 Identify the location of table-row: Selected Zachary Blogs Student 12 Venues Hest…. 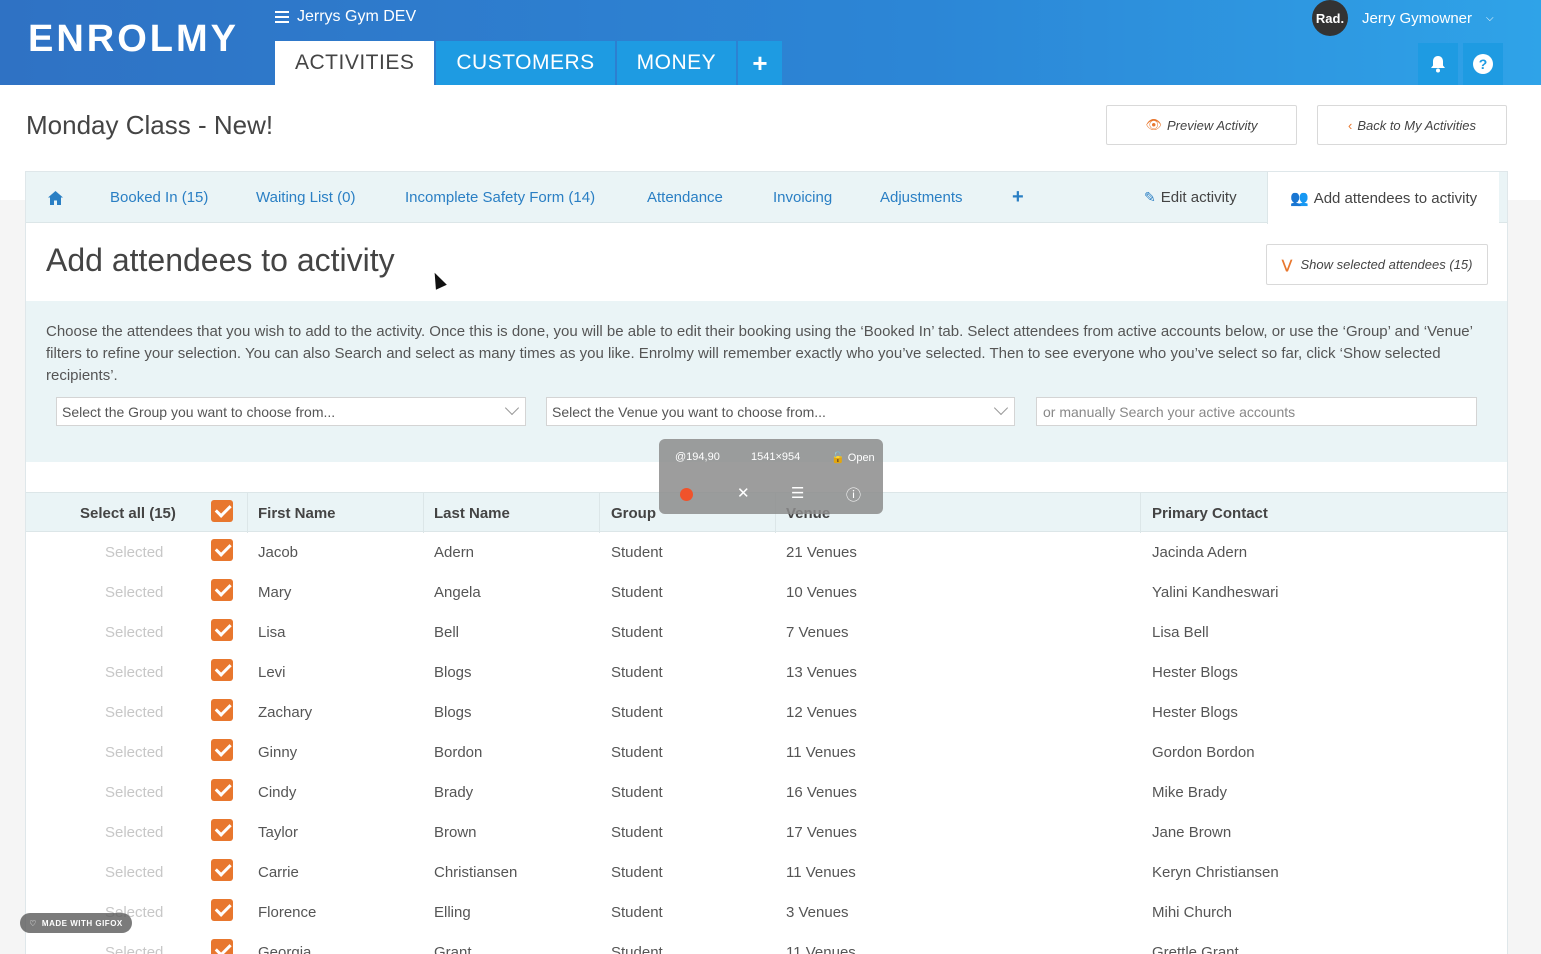
(766, 712).